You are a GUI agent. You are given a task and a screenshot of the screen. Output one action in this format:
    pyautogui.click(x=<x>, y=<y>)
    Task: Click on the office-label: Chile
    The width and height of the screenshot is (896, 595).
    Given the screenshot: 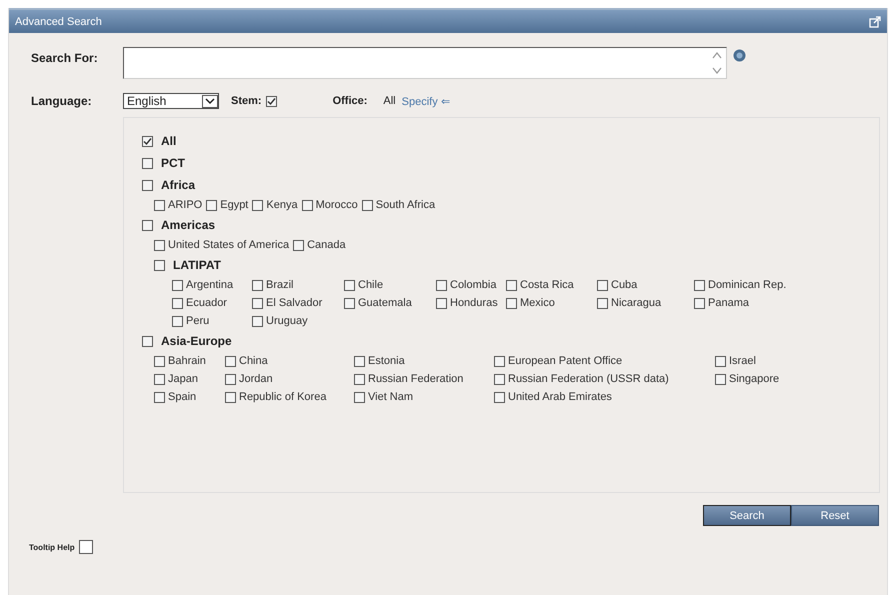 What is the action you would take?
    pyautogui.click(x=371, y=285)
    